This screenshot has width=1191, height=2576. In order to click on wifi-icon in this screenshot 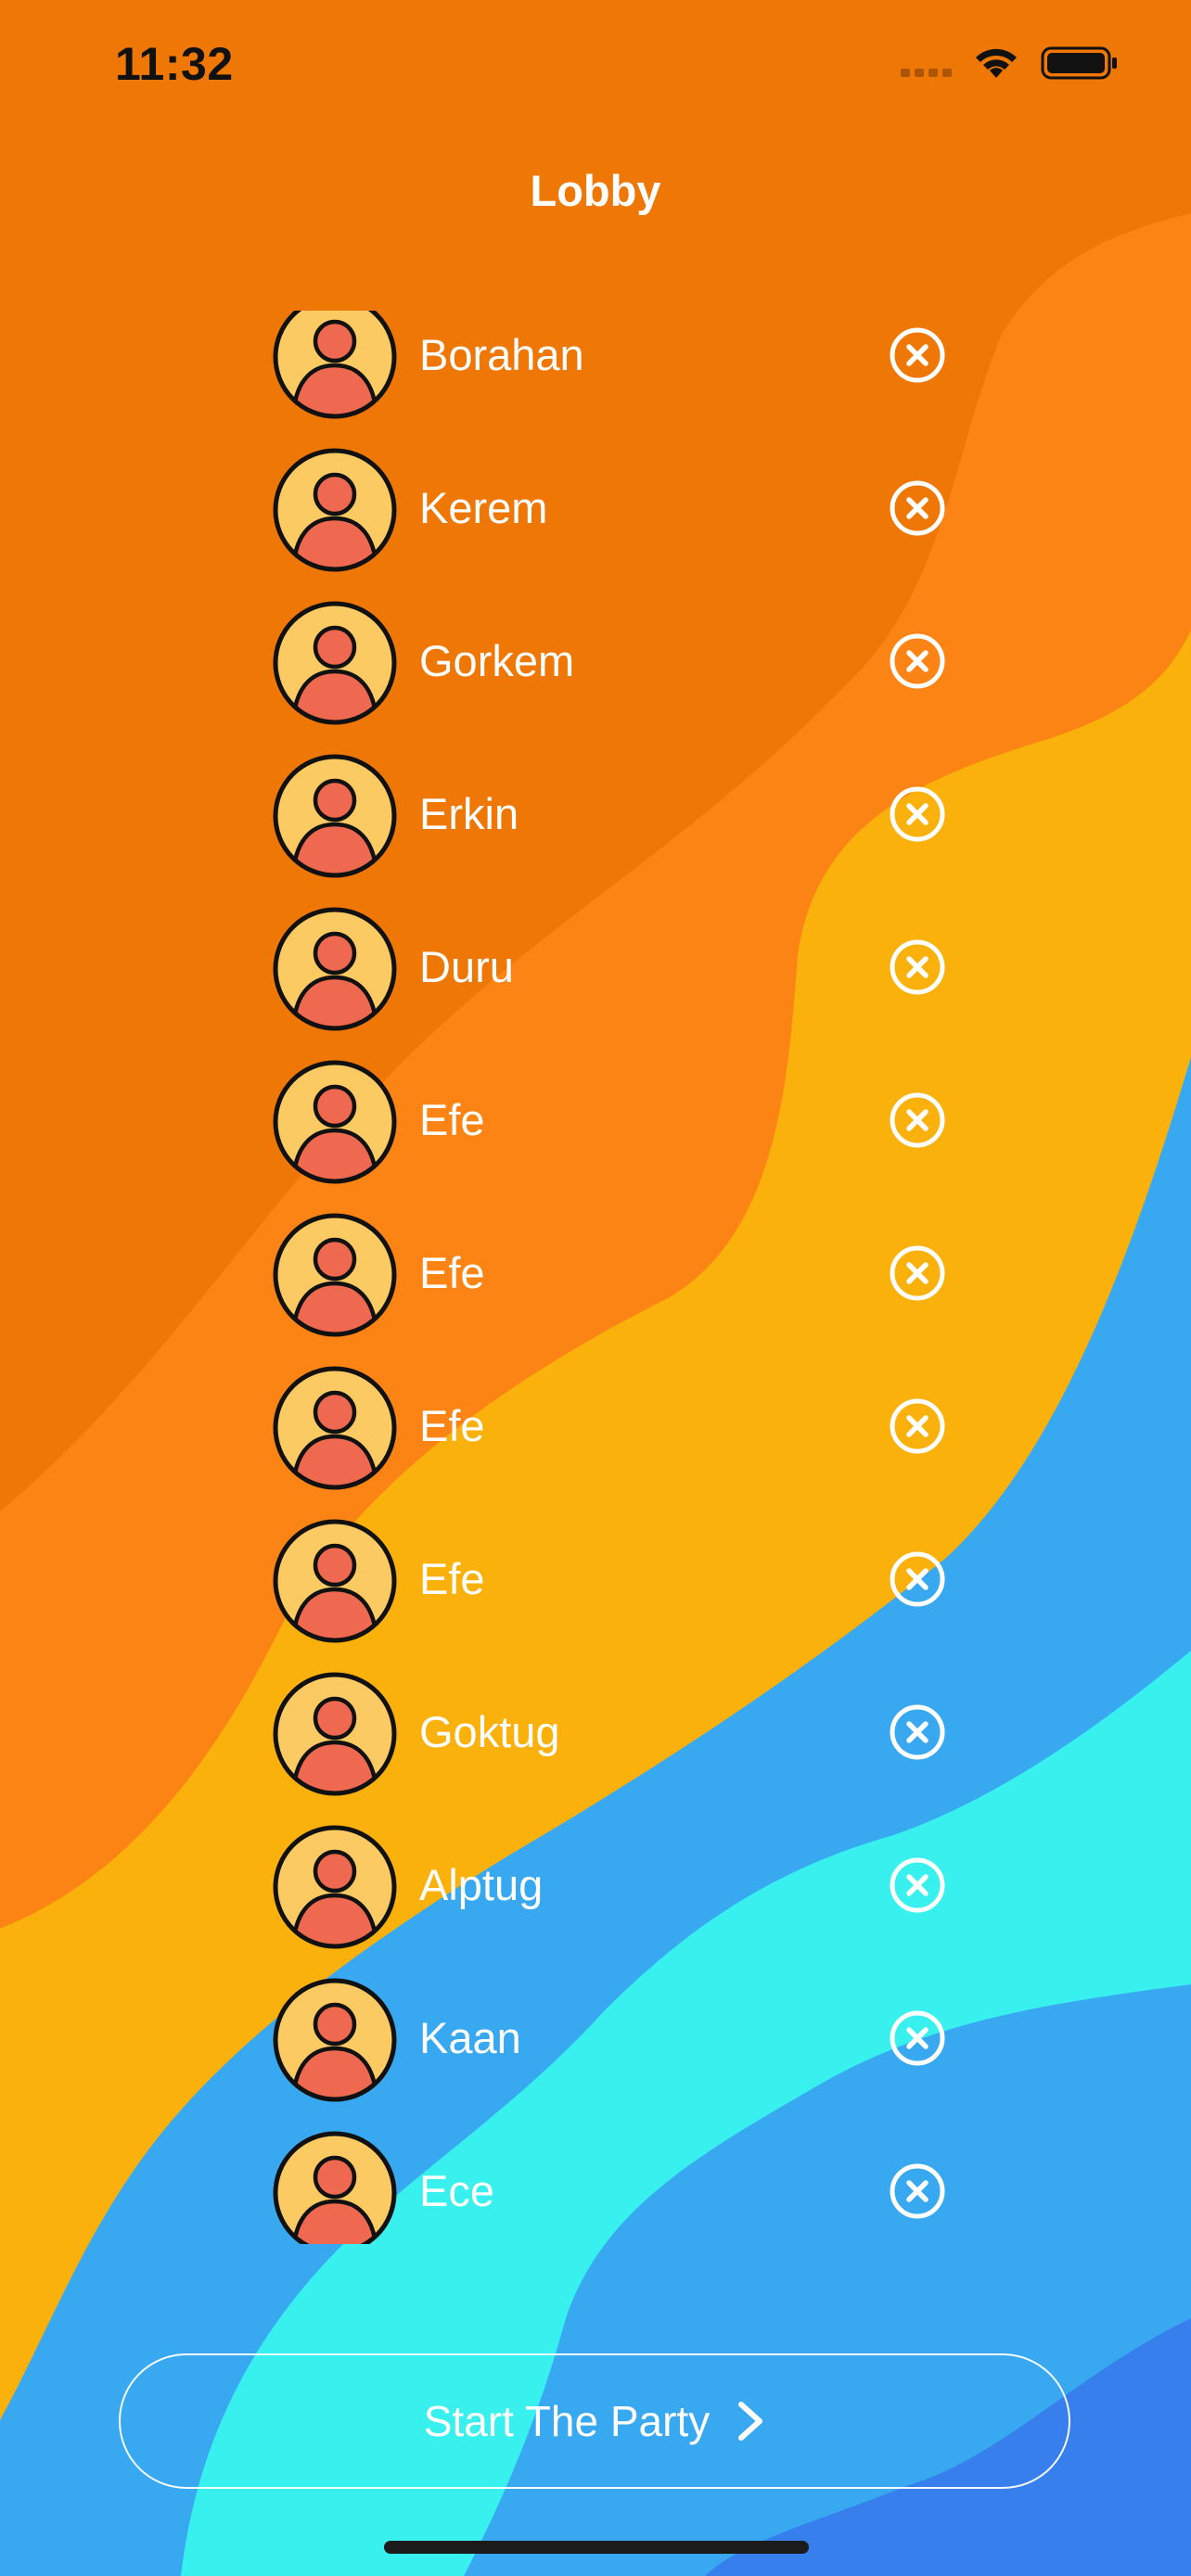, I will do `click(996, 63)`.